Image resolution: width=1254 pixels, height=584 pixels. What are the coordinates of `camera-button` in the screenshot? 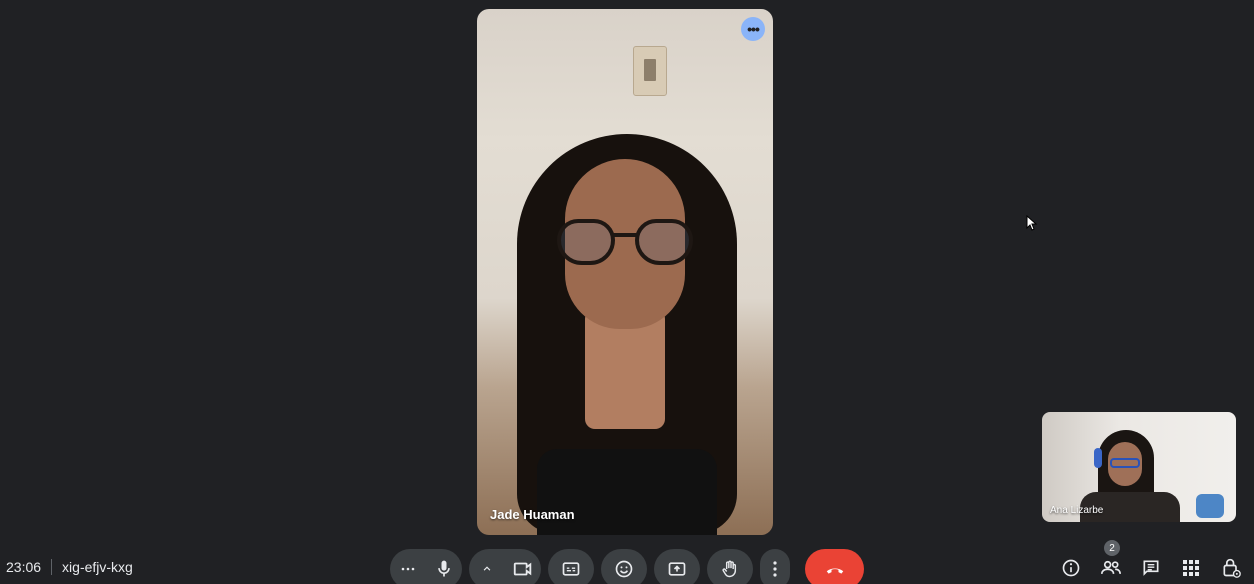 It's located at (523, 566).